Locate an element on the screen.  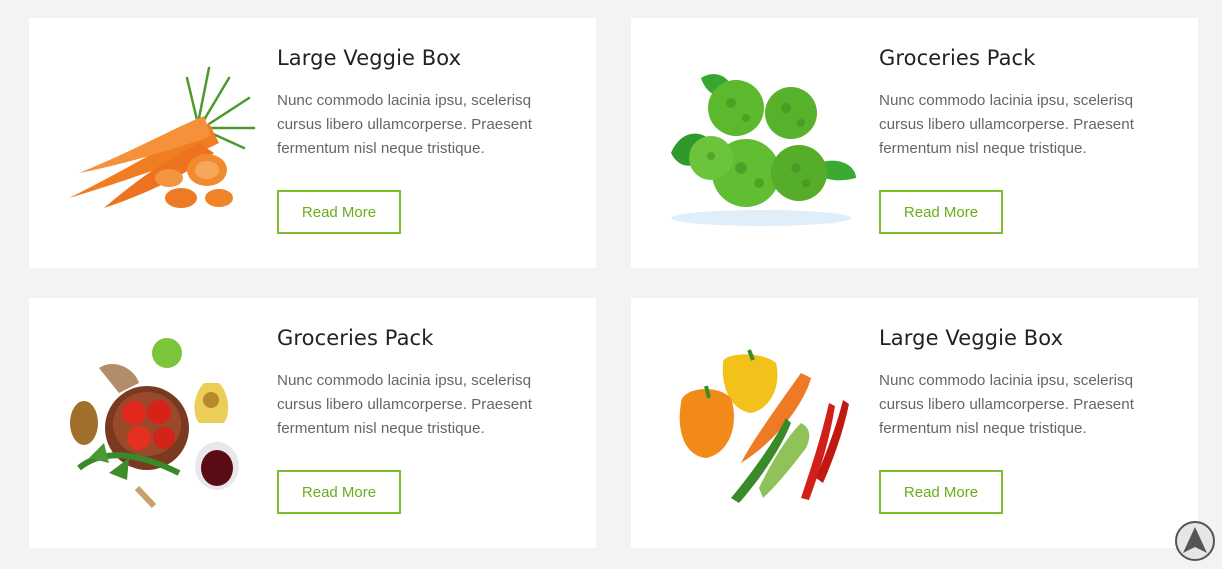
arrow-up-icon is located at coordinates (1195, 541).